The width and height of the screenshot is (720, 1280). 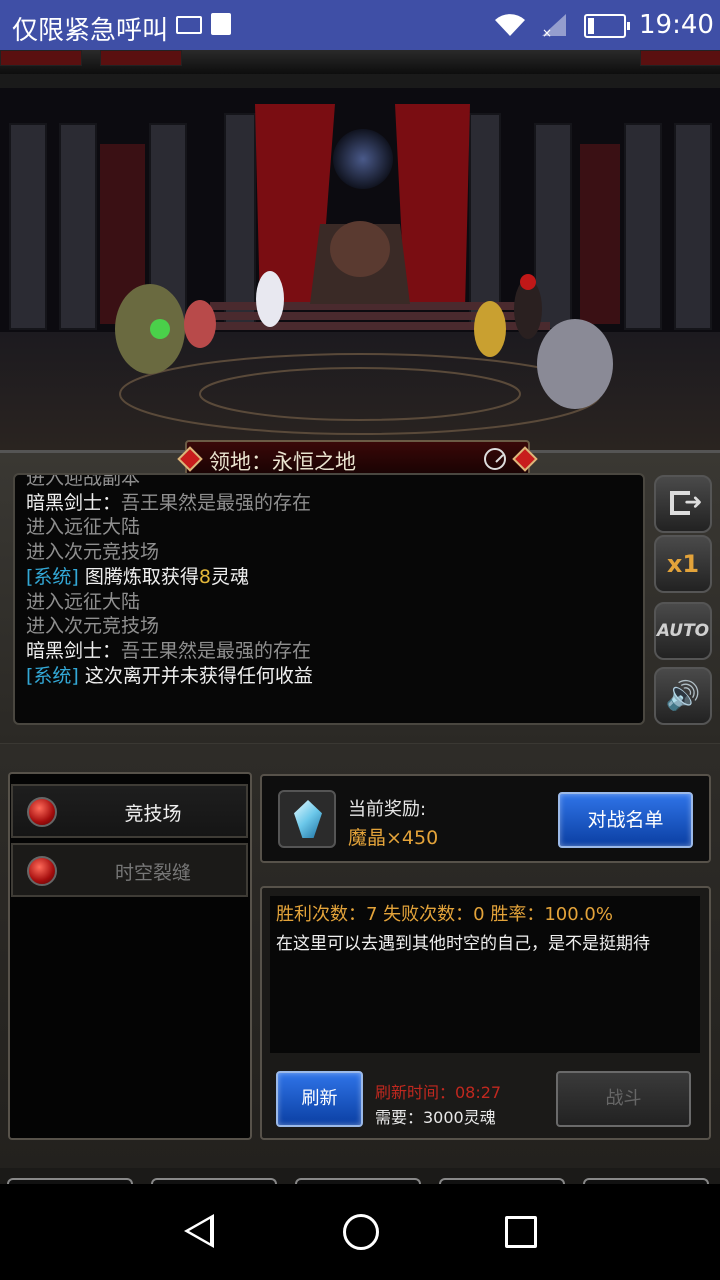 What do you see at coordinates (189, 25) in the screenshot?
I see `keyboard-icon` at bounding box center [189, 25].